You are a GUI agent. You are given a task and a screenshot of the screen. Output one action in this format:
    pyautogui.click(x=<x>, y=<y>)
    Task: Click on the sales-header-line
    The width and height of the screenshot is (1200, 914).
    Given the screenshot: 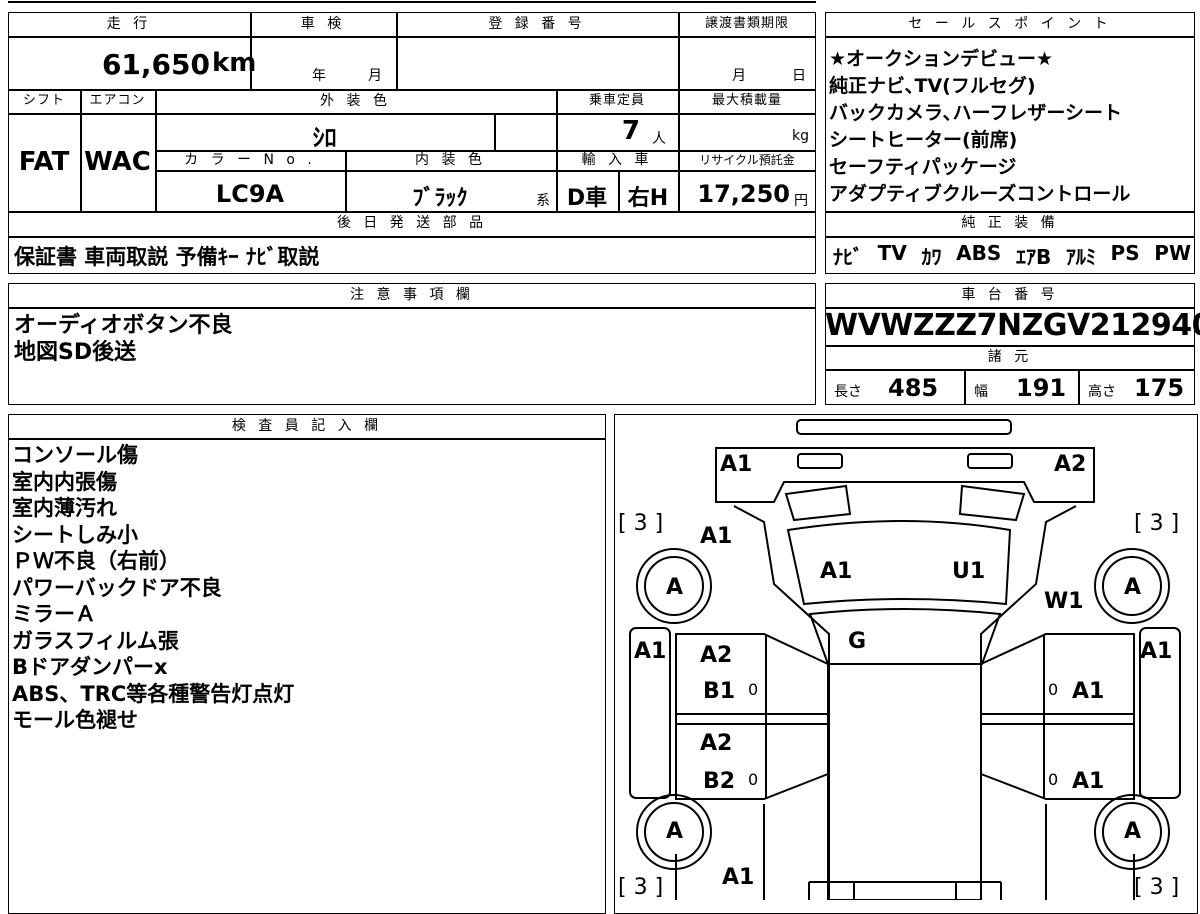 What is the action you would take?
    pyautogui.click(x=1010, y=37)
    